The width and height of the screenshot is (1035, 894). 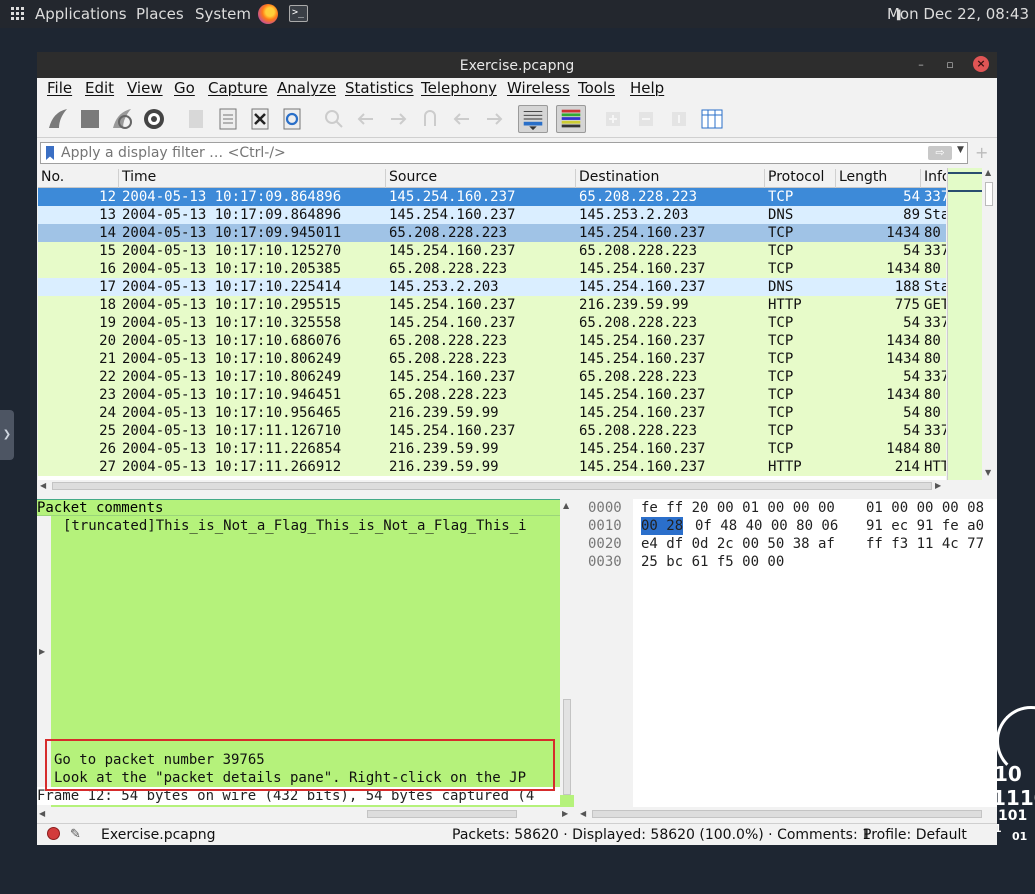 I want to click on bytes-hscrollbar: ◀, so click(x=787, y=814).